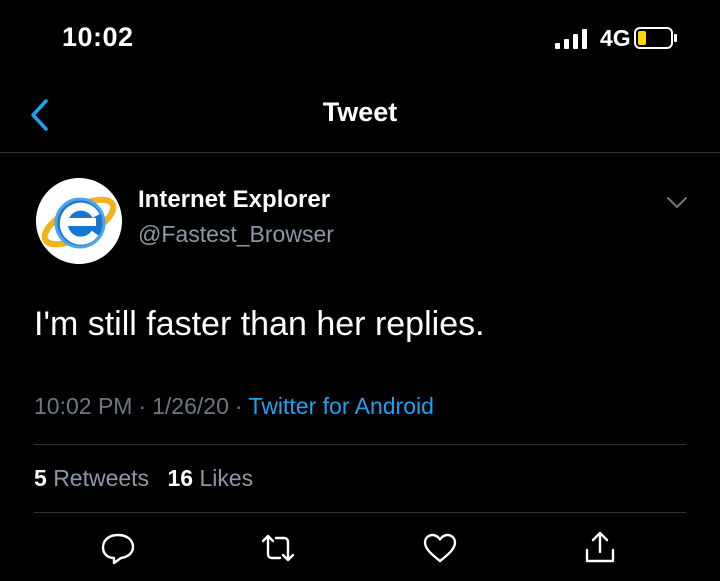  What do you see at coordinates (180, 478) in the screenshot?
I see `likes-count: 16` at bounding box center [180, 478].